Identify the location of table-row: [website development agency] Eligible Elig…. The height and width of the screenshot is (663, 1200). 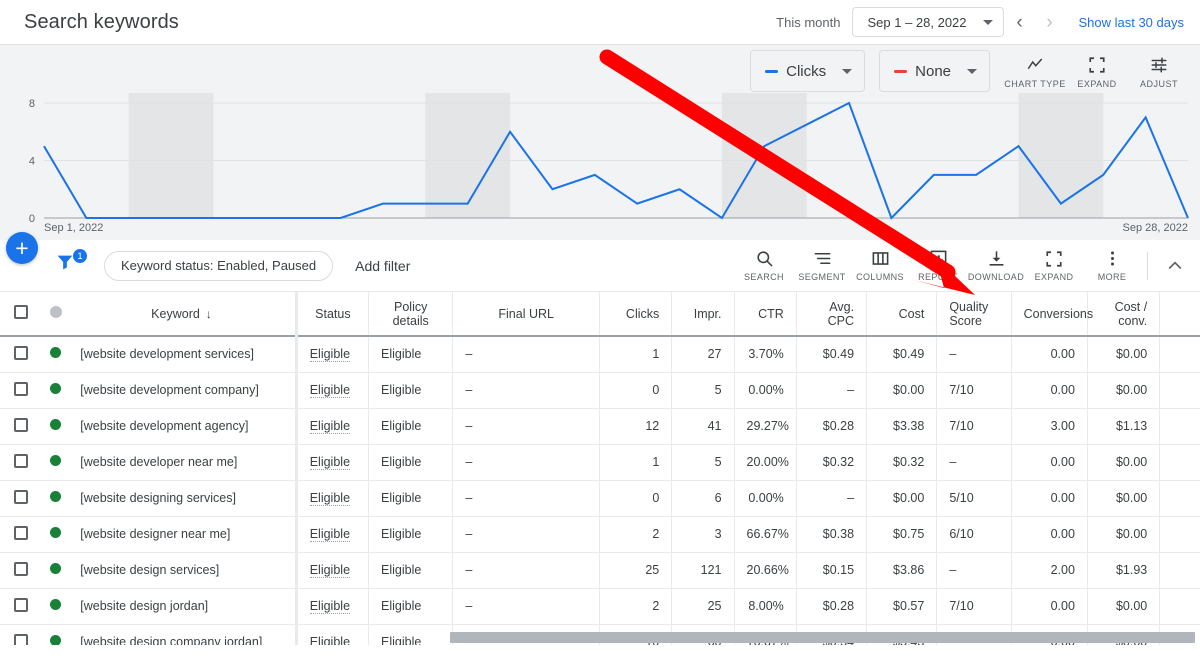
(600, 426).